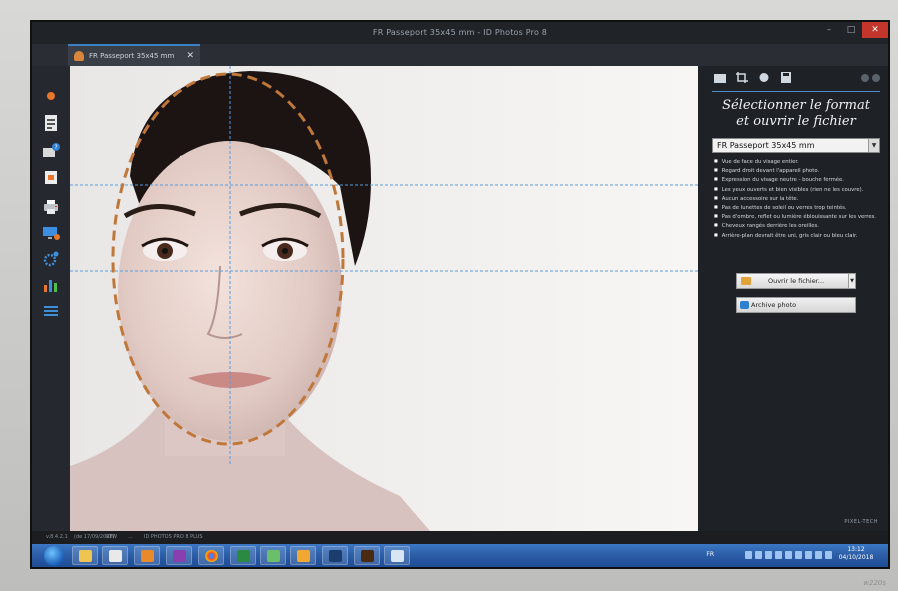  Describe the element at coordinates (796, 105) in the screenshot. I see `heading-line-1: Sélectionner le format` at that location.